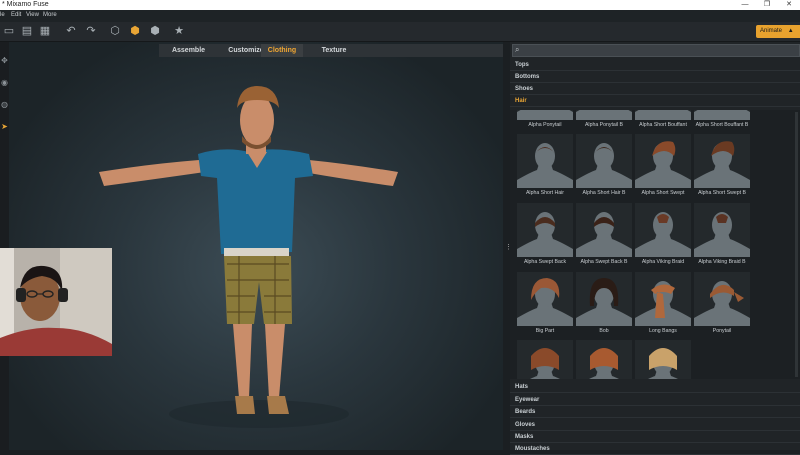 This screenshot has width=800, height=455. What do you see at coordinates (662, 51) in the screenshot?
I see `search-field` at bounding box center [662, 51].